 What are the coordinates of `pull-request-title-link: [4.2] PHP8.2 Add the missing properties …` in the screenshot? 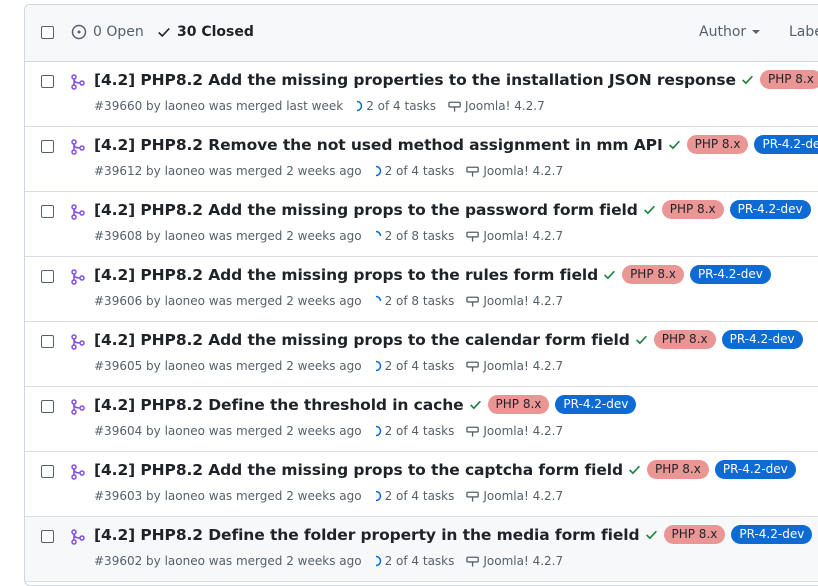 It's located at (415, 80).